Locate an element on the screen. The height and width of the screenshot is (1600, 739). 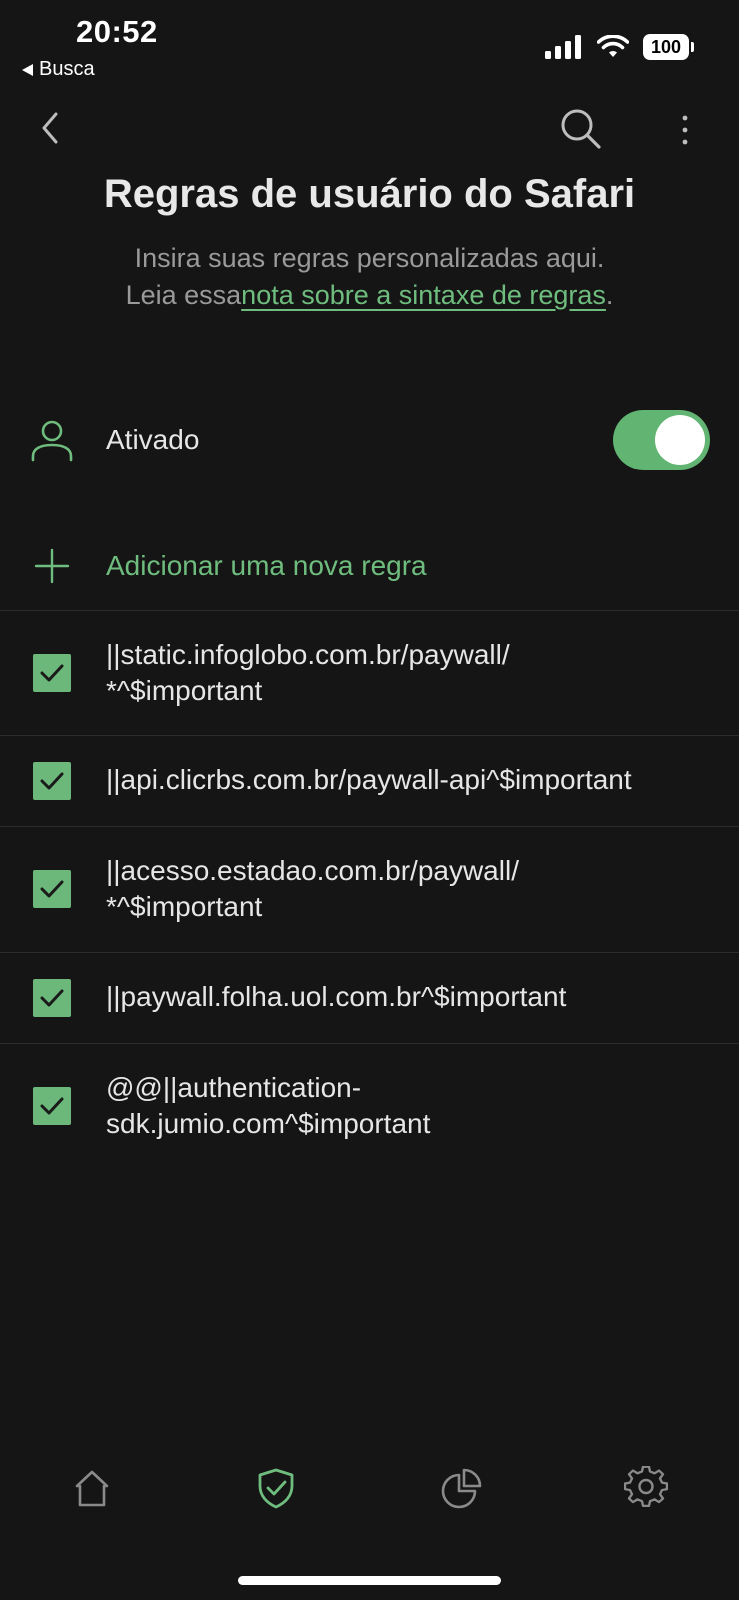
subtitle-prefix: Leia essa is located at coordinates (183, 295).